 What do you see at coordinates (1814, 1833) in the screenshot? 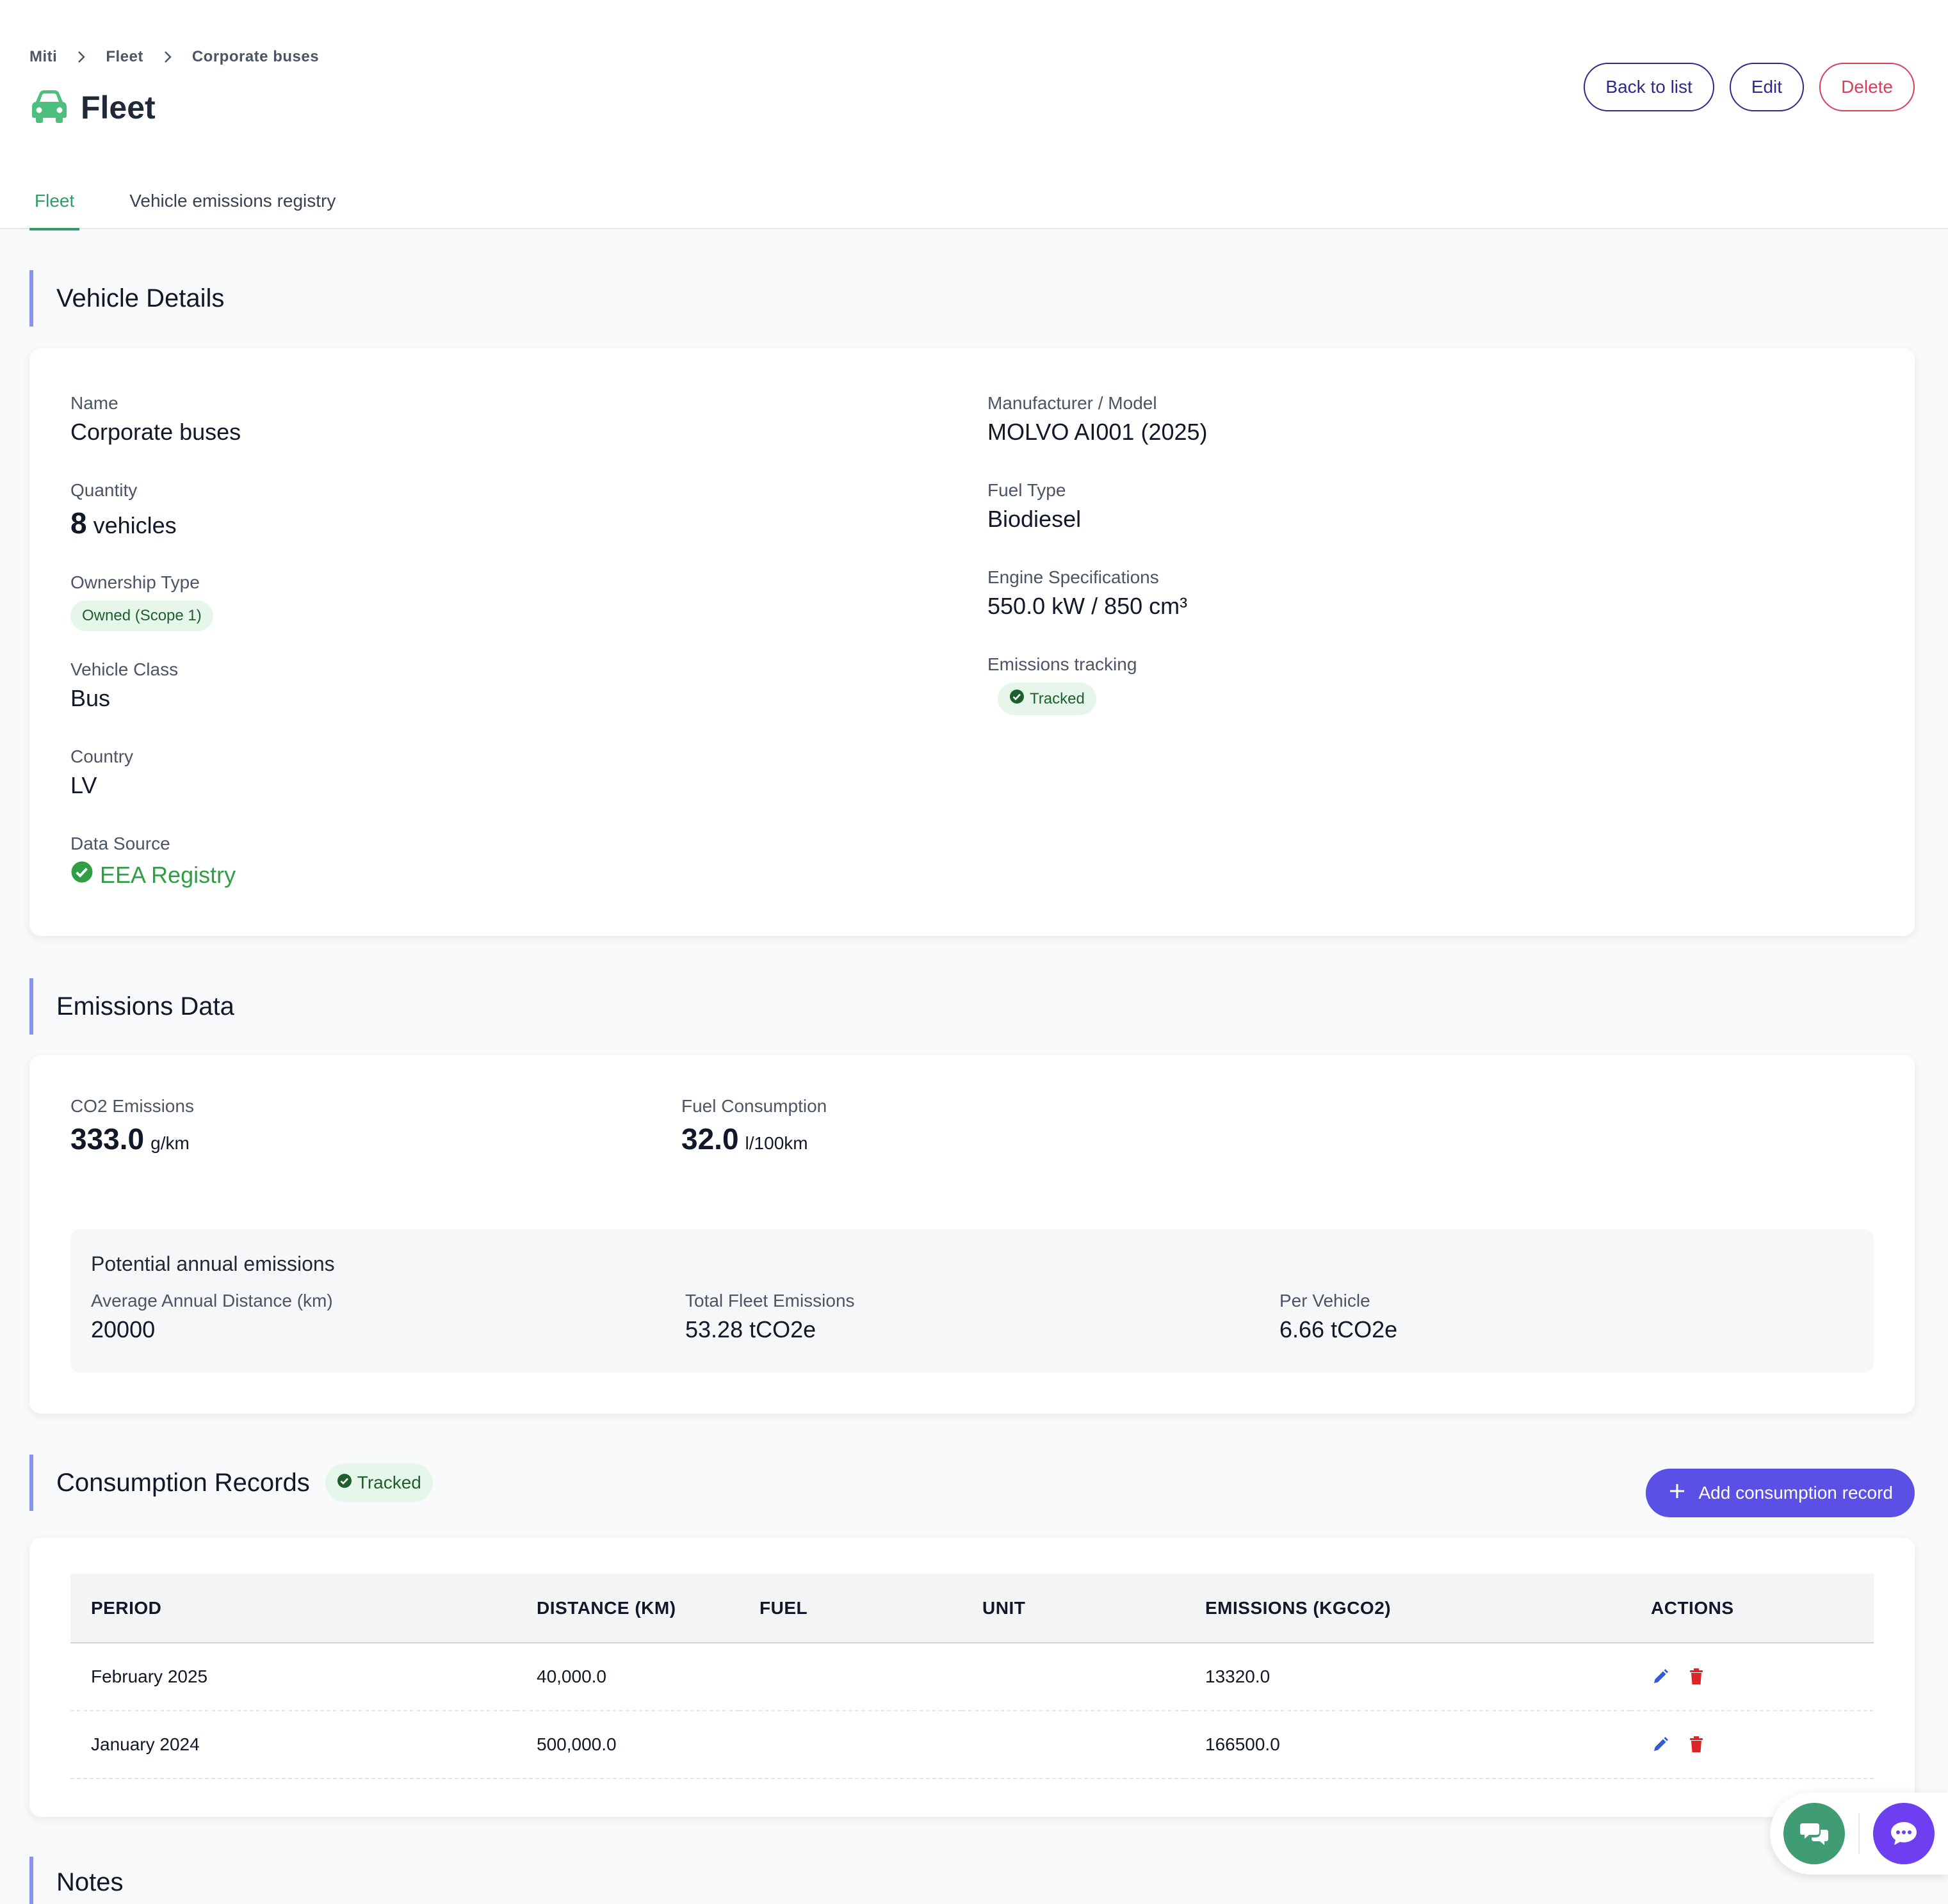
I see `chat-bubbles-icon` at bounding box center [1814, 1833].